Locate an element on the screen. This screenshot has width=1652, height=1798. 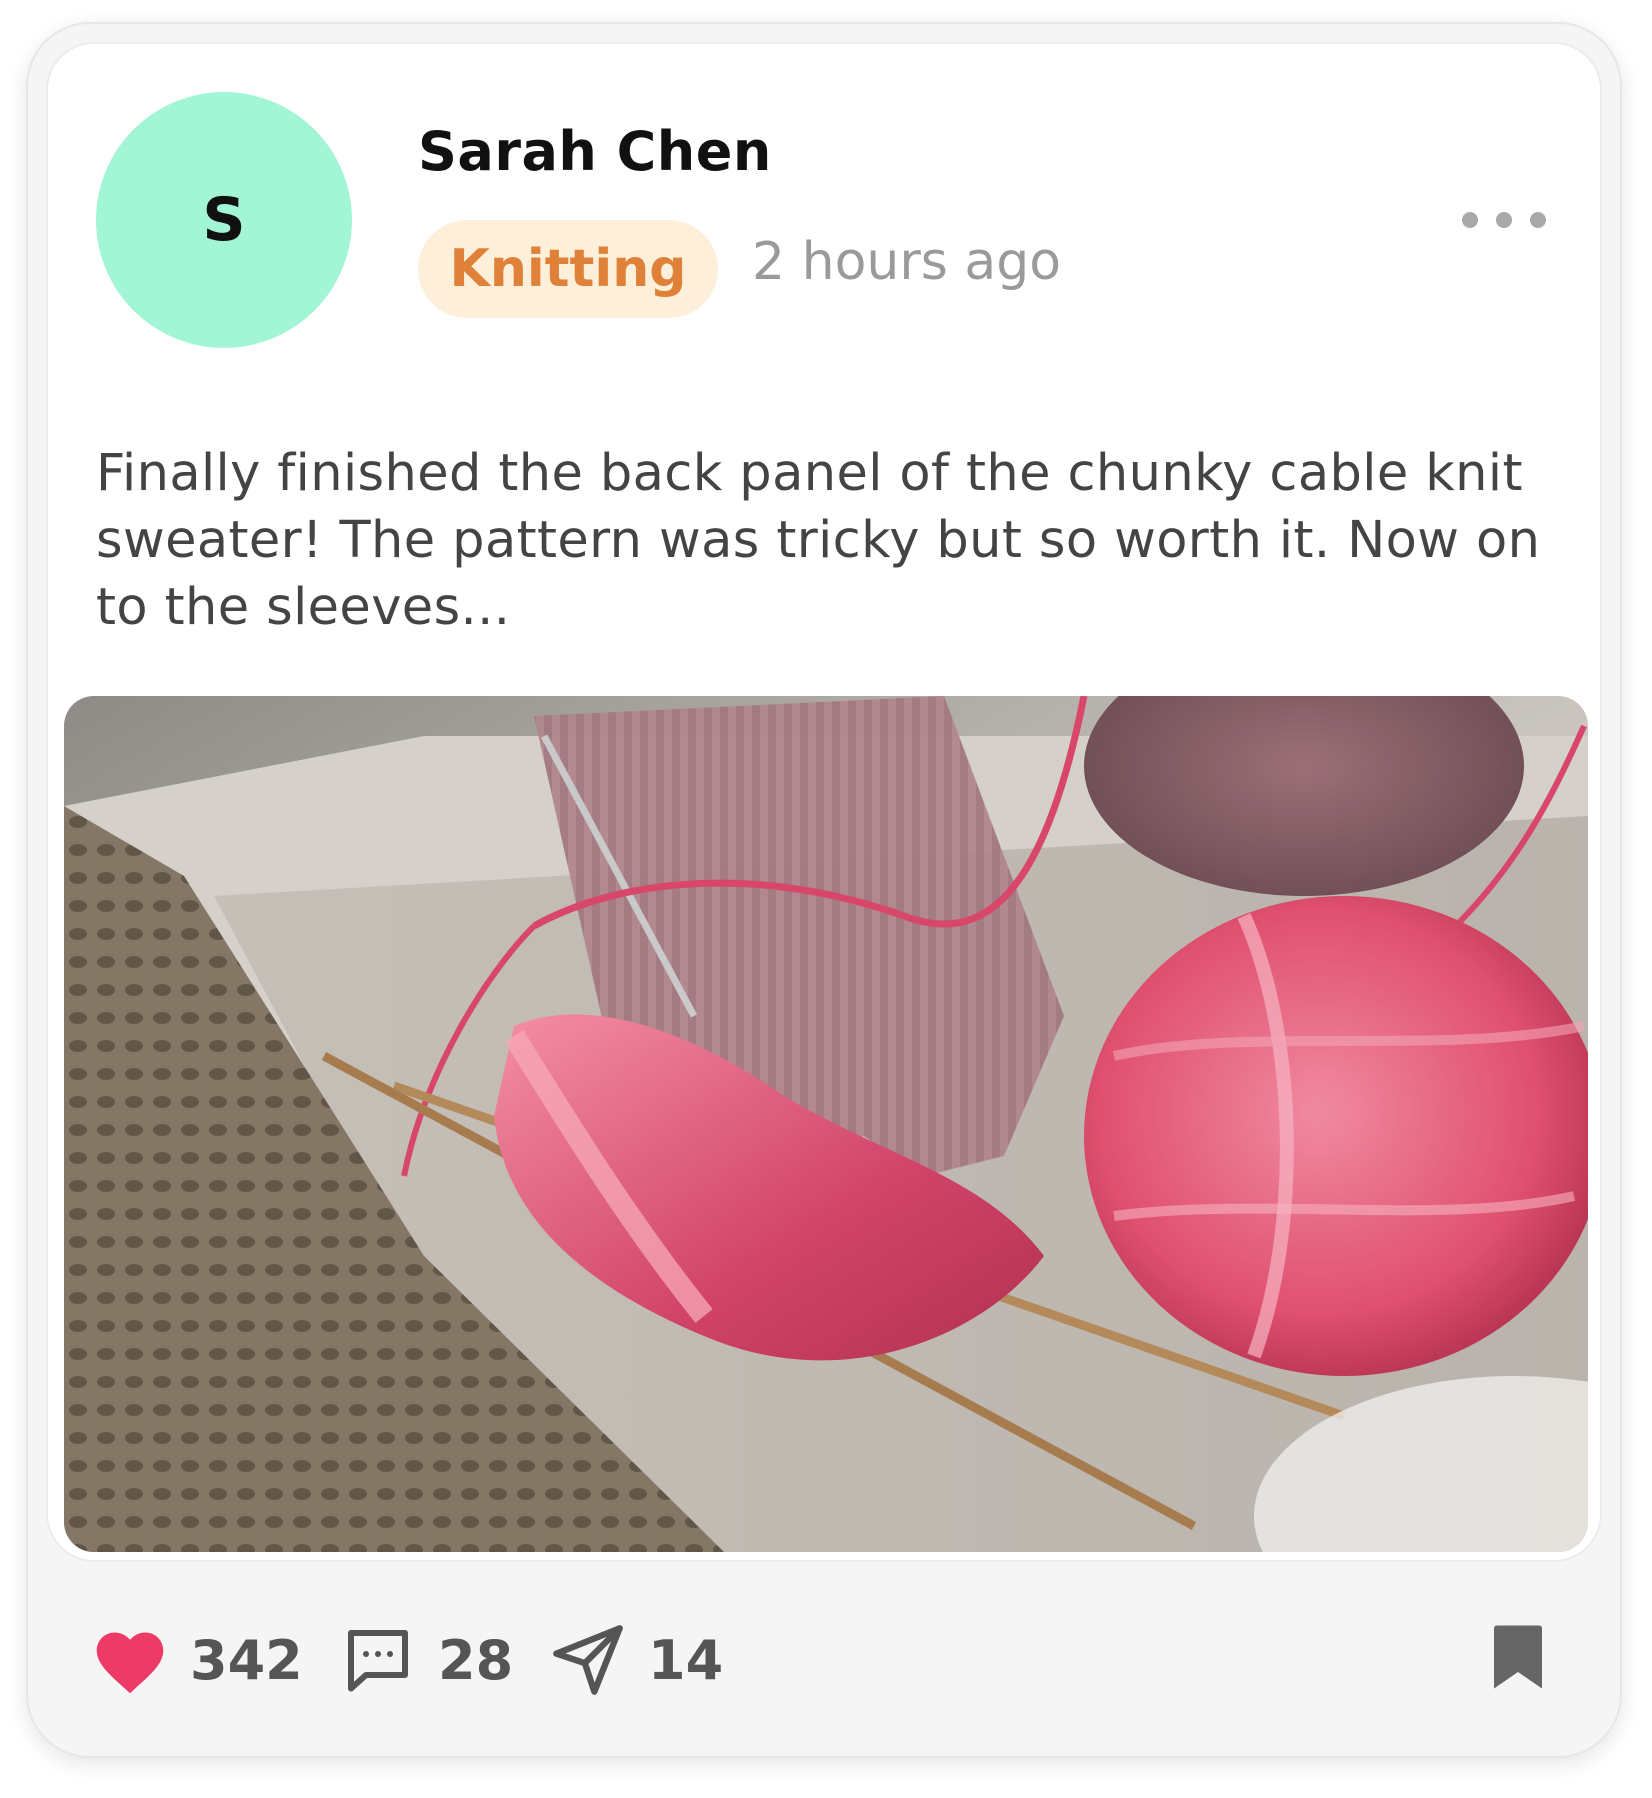
post-actions: 342 28 14 is located at coordinates (826, 1660).